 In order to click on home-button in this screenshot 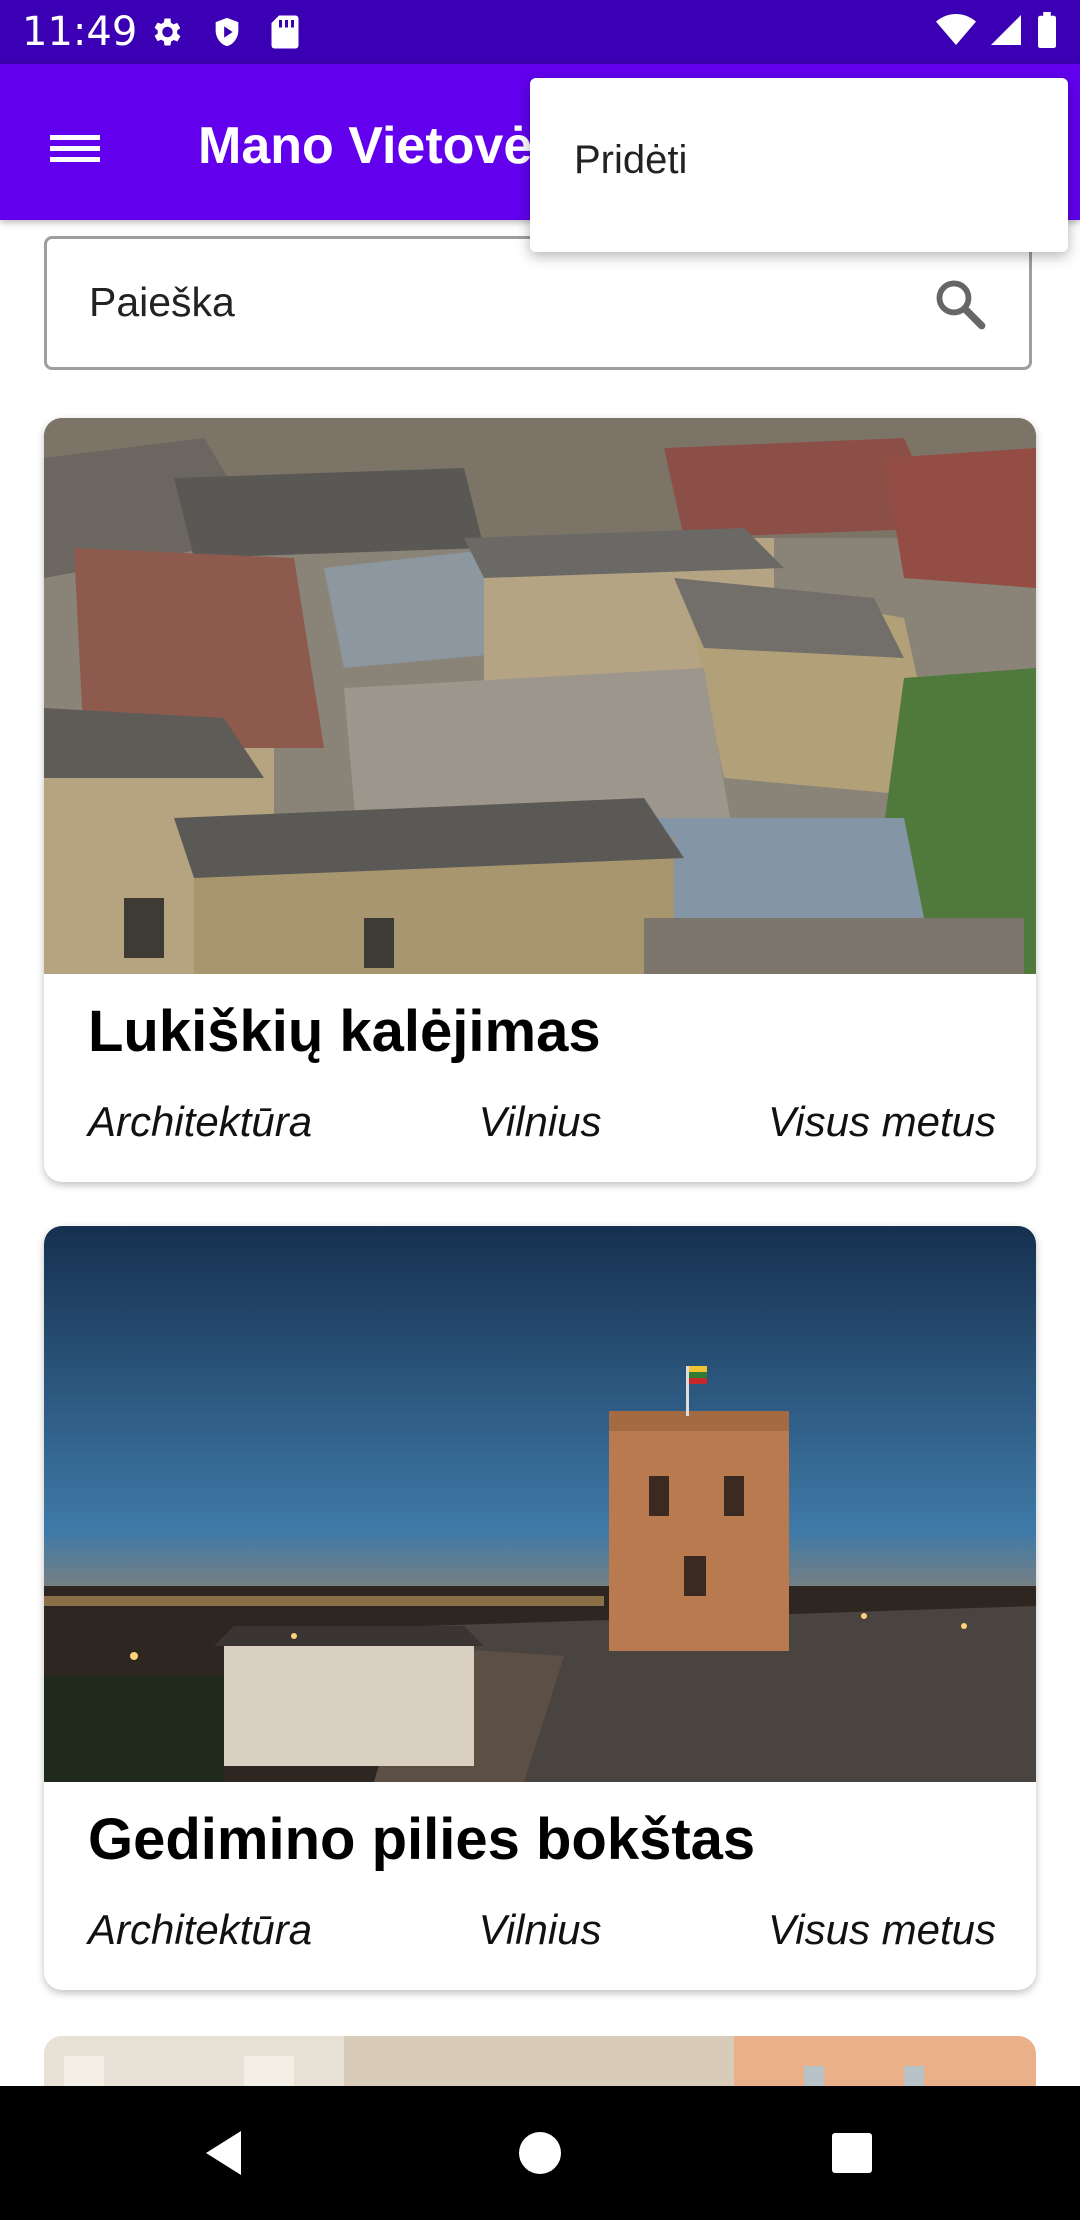, I will do `click(540, 2153)`.